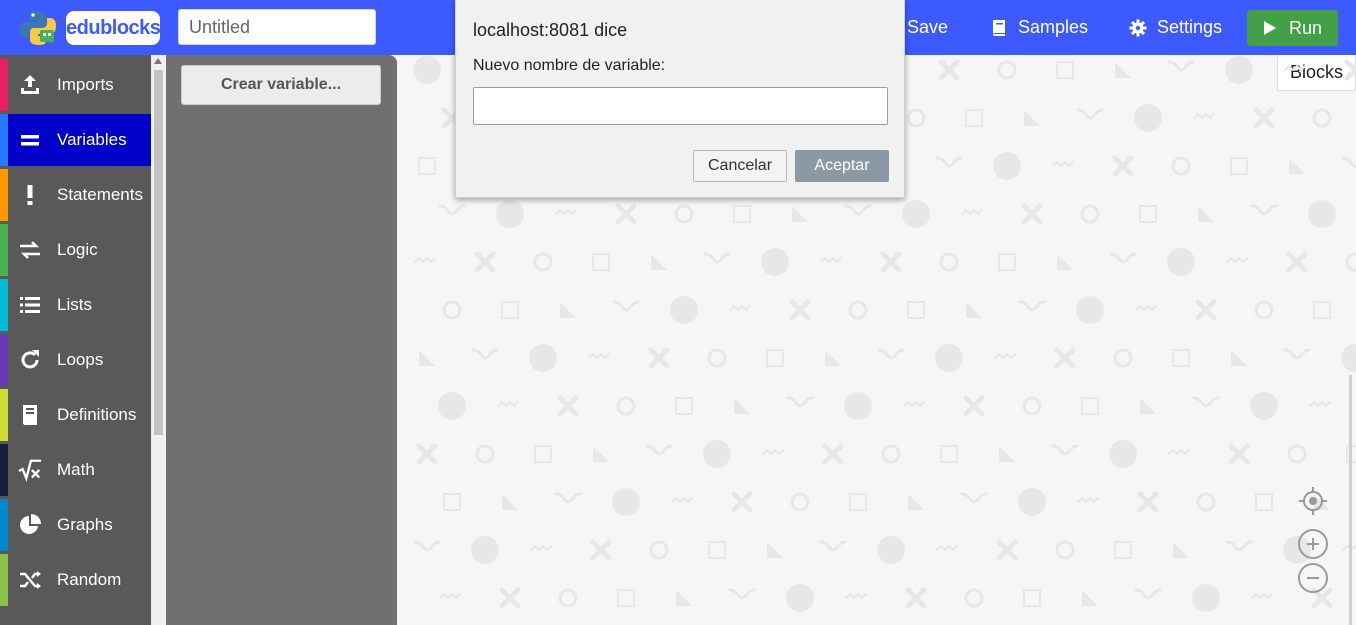 This screenshot has width=1356, height=625. What do you see at coordinates (89, 579) in the screenshot?
I see `sidebar-item-label: Random` at bounding box center [89, 579].